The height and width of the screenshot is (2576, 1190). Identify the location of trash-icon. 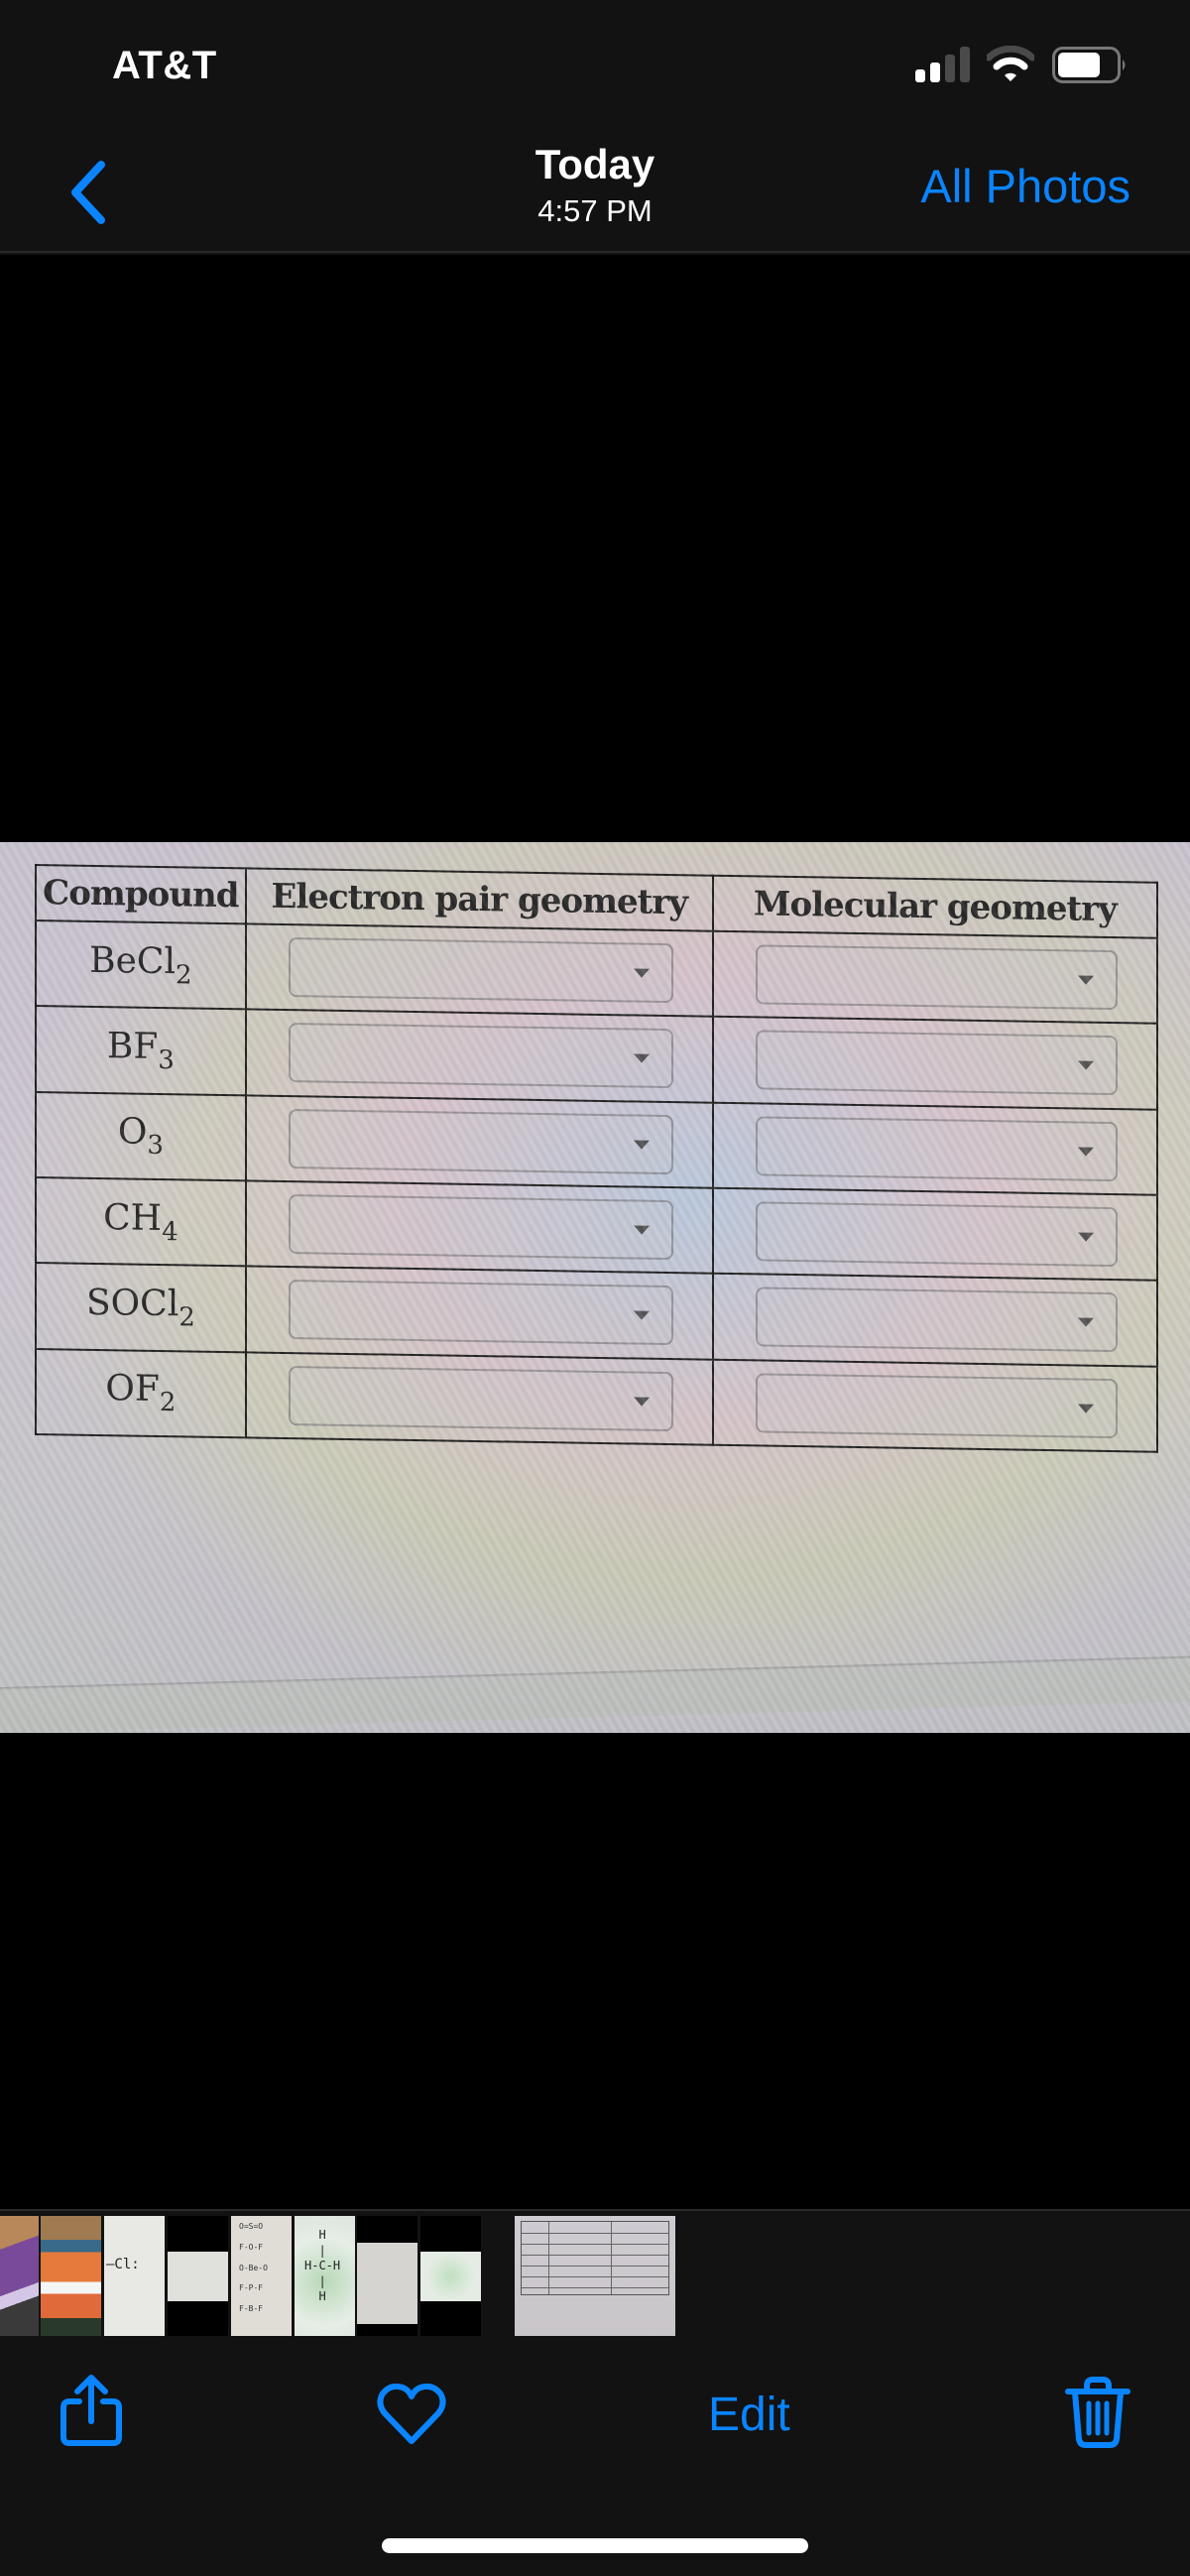
(1097, 2412).